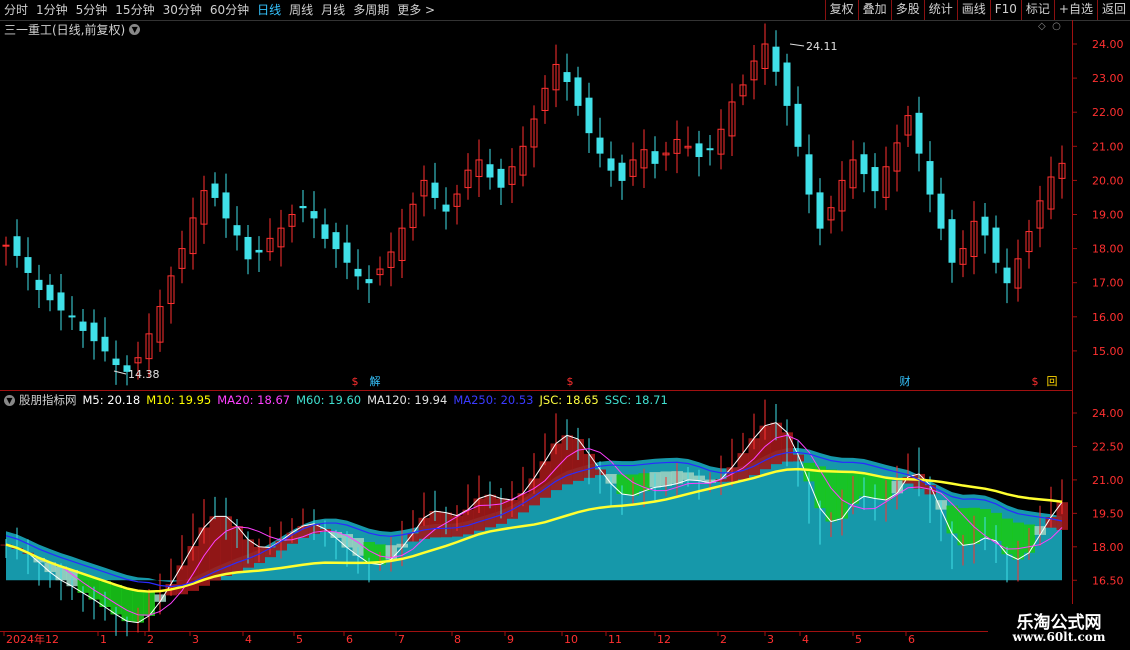 The width and height of the screenshot is (1130, 650). What do you see at coordinates (1108, 547) in the screenshot?
I see `indicator-tick-label: 18.00` at bounding box center [1108, 547].